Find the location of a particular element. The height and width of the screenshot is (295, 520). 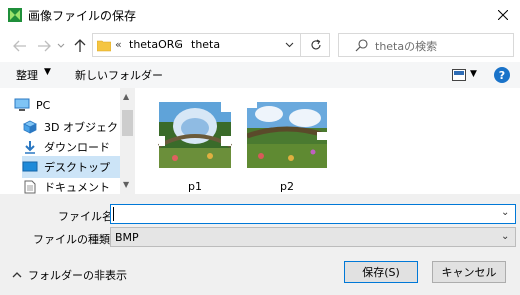

back-button is located at coordinates (20, 46).